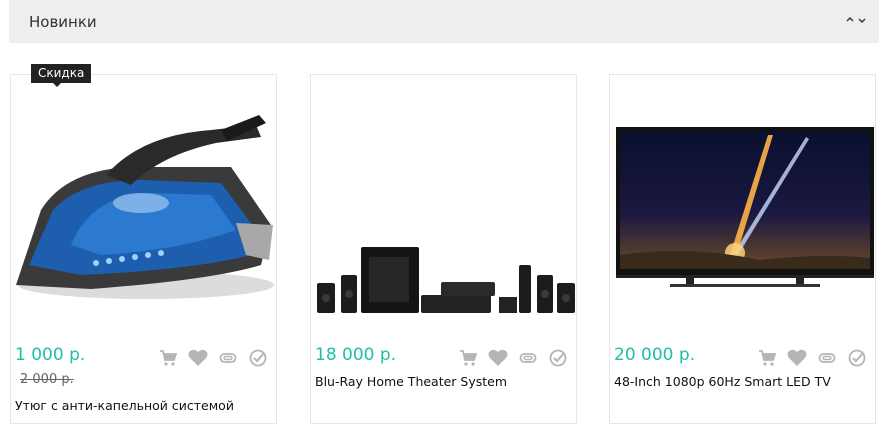 The width and height of the screenshot is (889, 433). Describe the element at coordinates (850, 21) in the screenshot. I see `chevron-up-icon` at that location.